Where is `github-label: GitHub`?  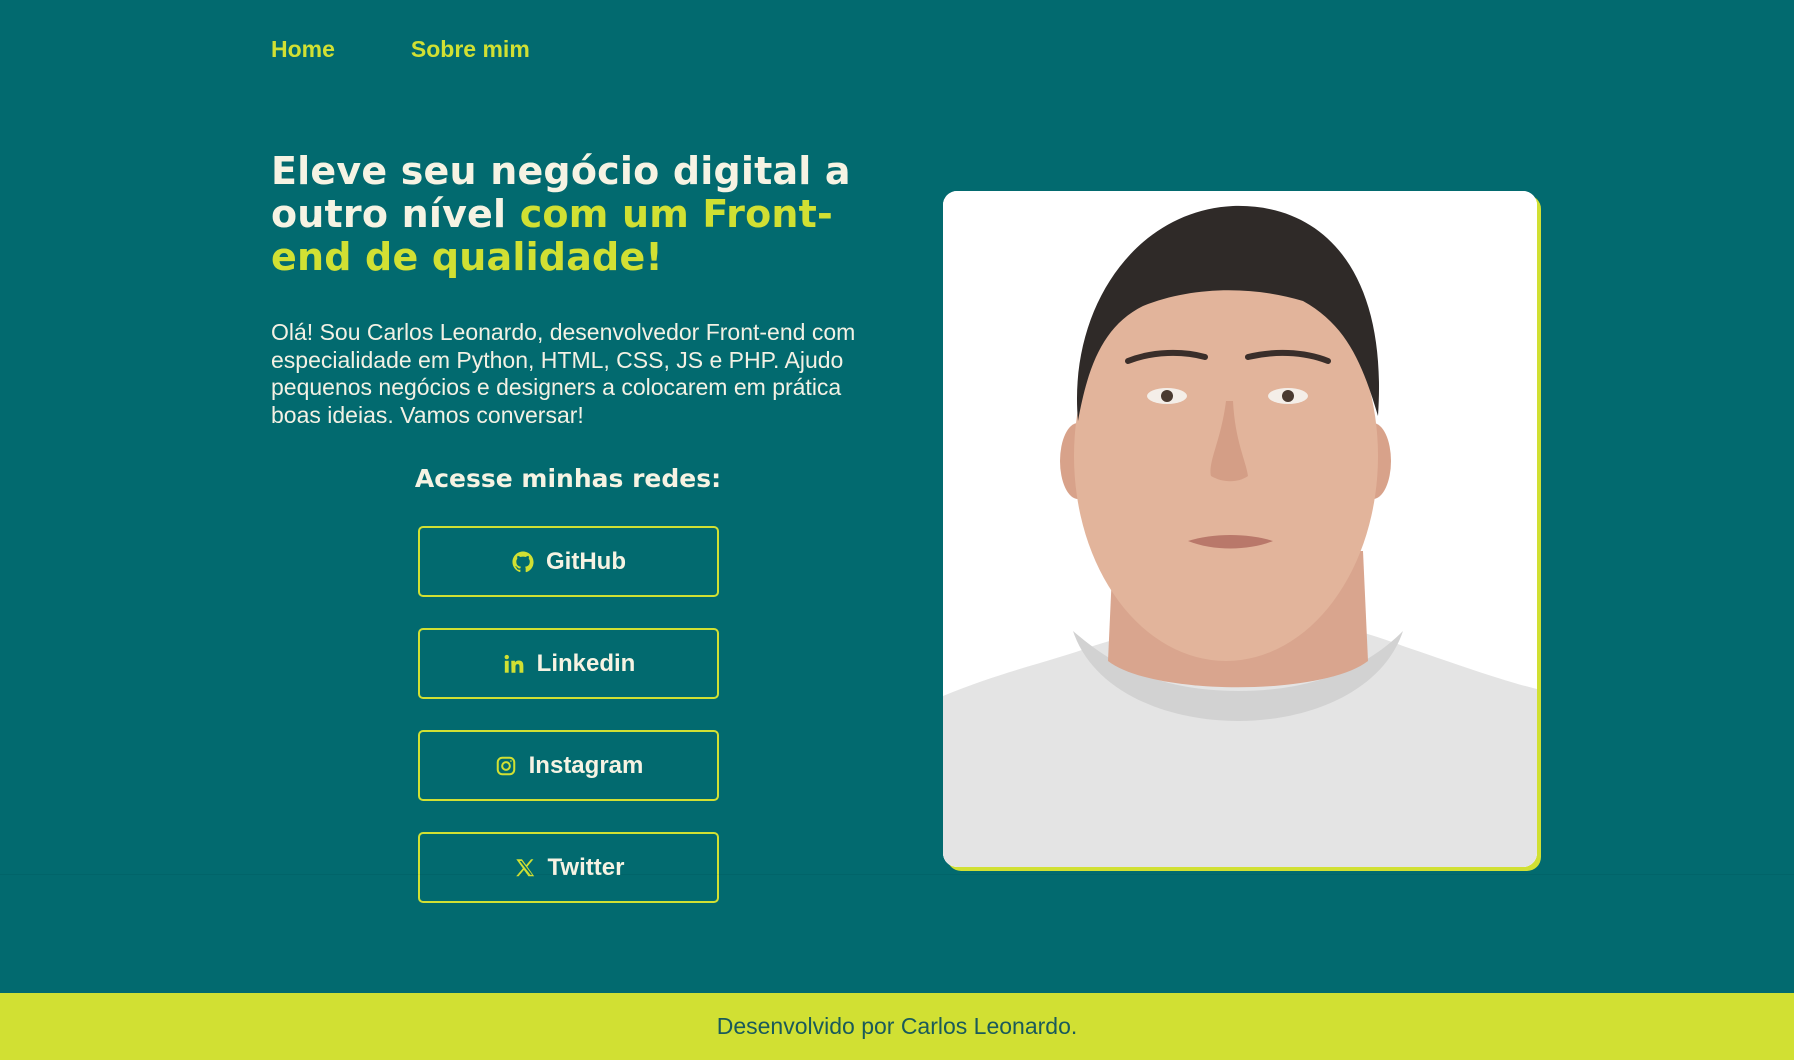
github-label: GitHub is located at coordinates (586, 561).